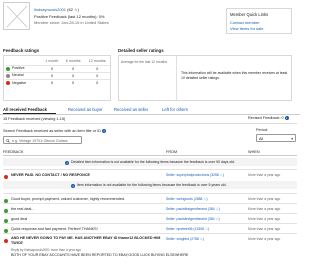  Describe the element at coordinates (175, 109) in the screenshot. I see `tab-left-for-others: Left for others` at that location.